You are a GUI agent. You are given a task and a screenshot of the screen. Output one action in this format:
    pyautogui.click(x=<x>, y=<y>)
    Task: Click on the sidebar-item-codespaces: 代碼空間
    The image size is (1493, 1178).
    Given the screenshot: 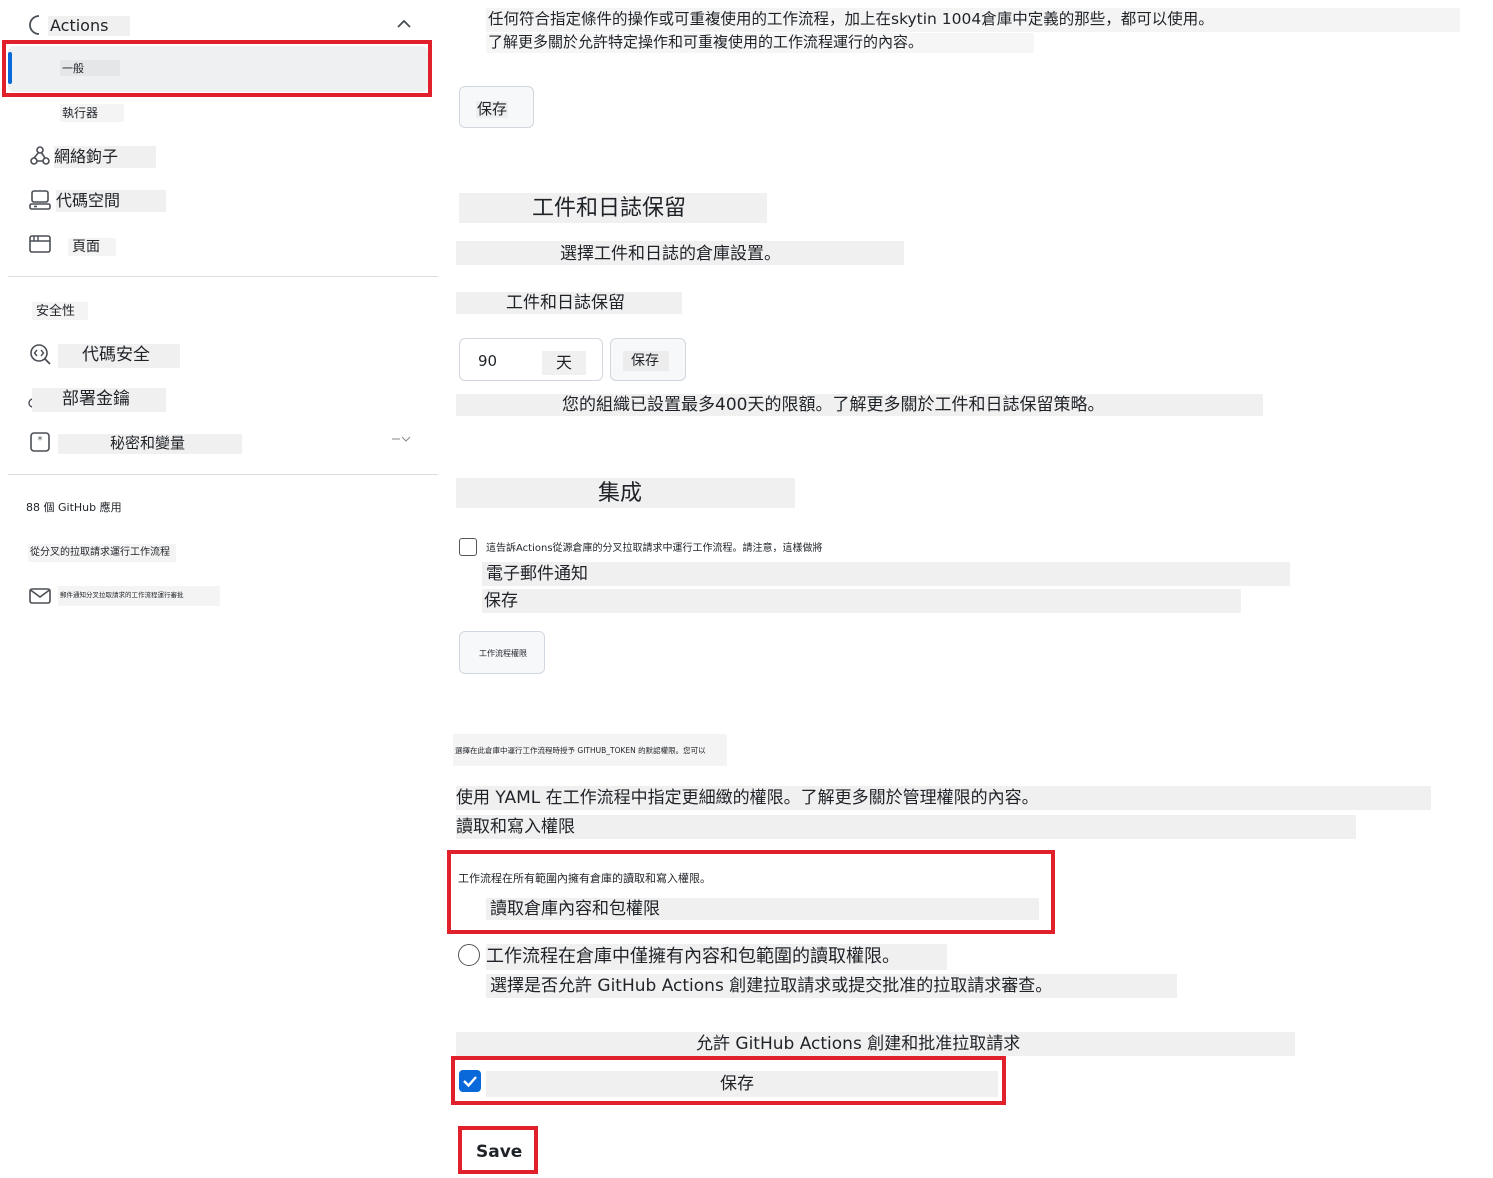 What is the action you would take?
    pyautogui.click(x=98, y=201)
    